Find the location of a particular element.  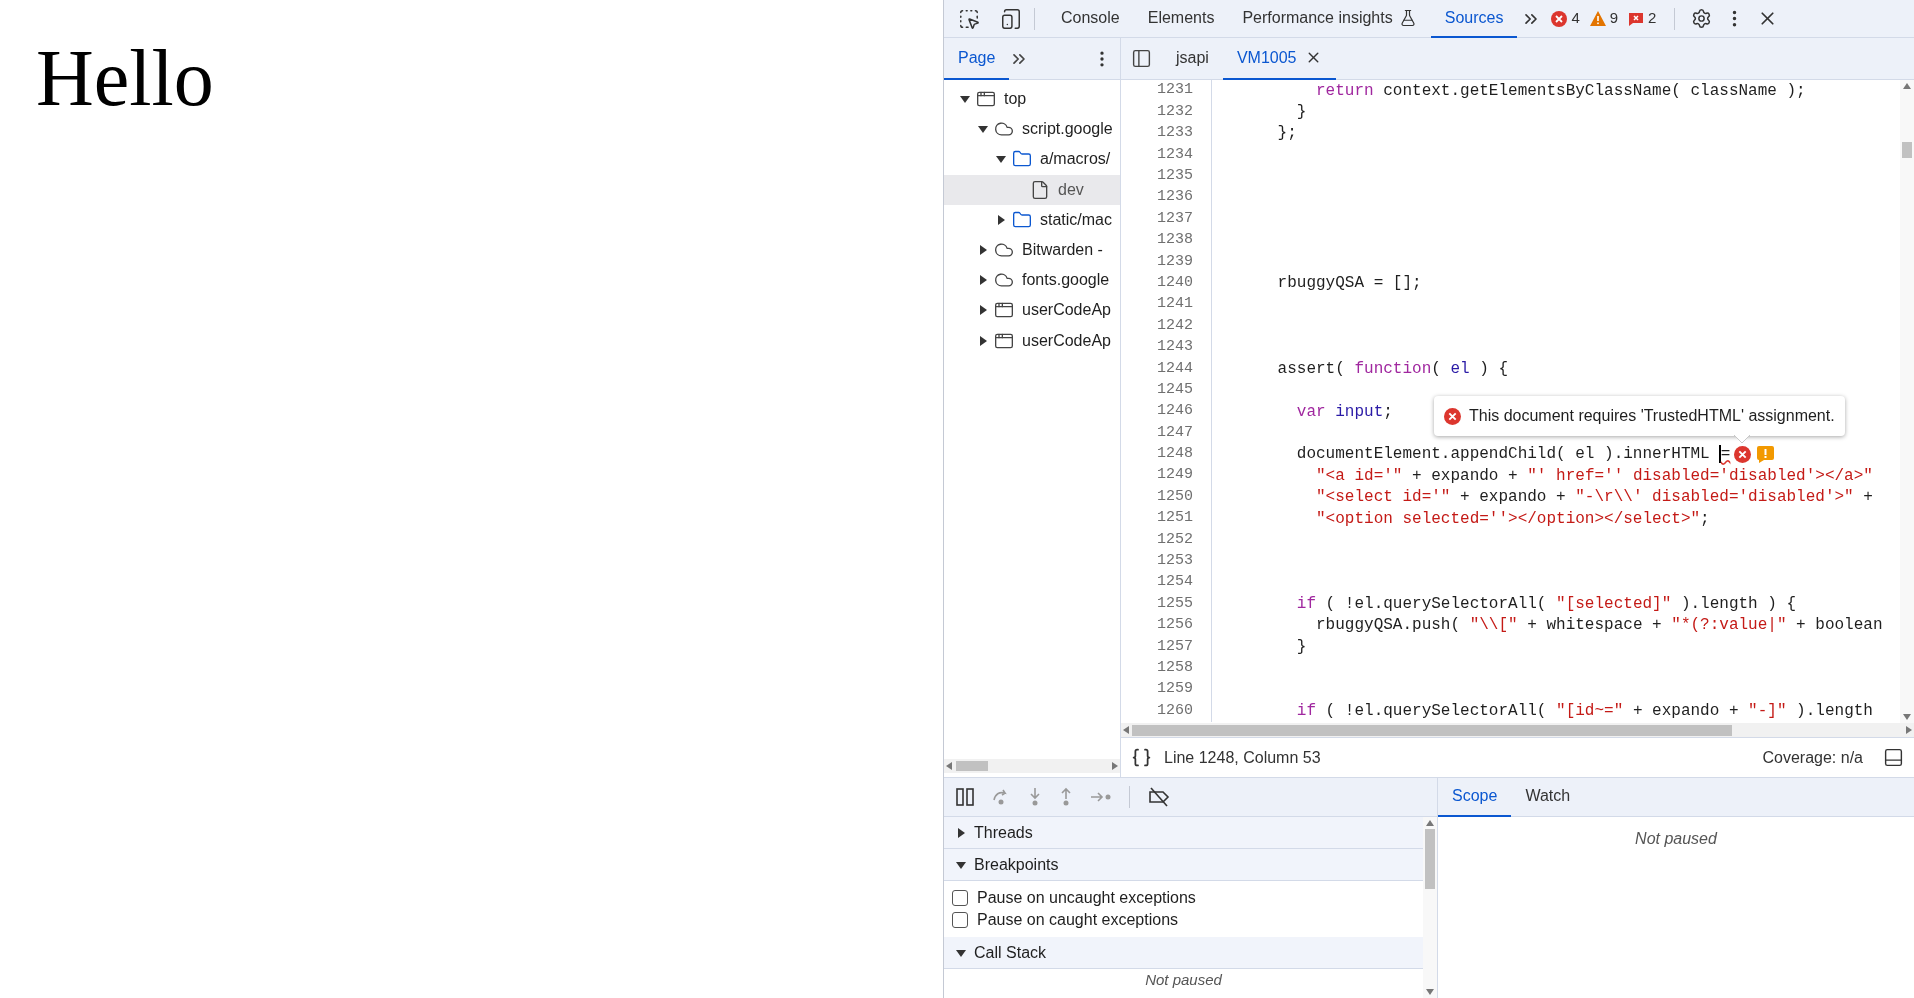

panel-tab: Elements is located at coordinates (1181, 19).